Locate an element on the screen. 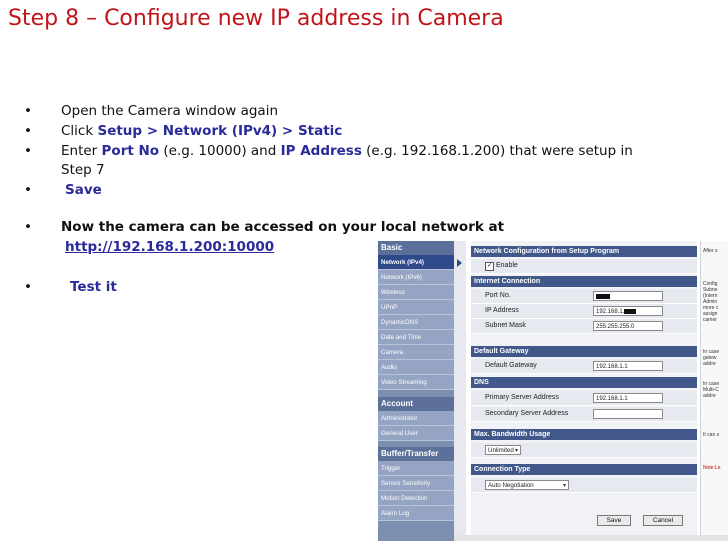 This screenshot has width=728, height=546. primary-dns-row: Primary Server Address 192.168.1.1 is located at coordinates (584, 398).